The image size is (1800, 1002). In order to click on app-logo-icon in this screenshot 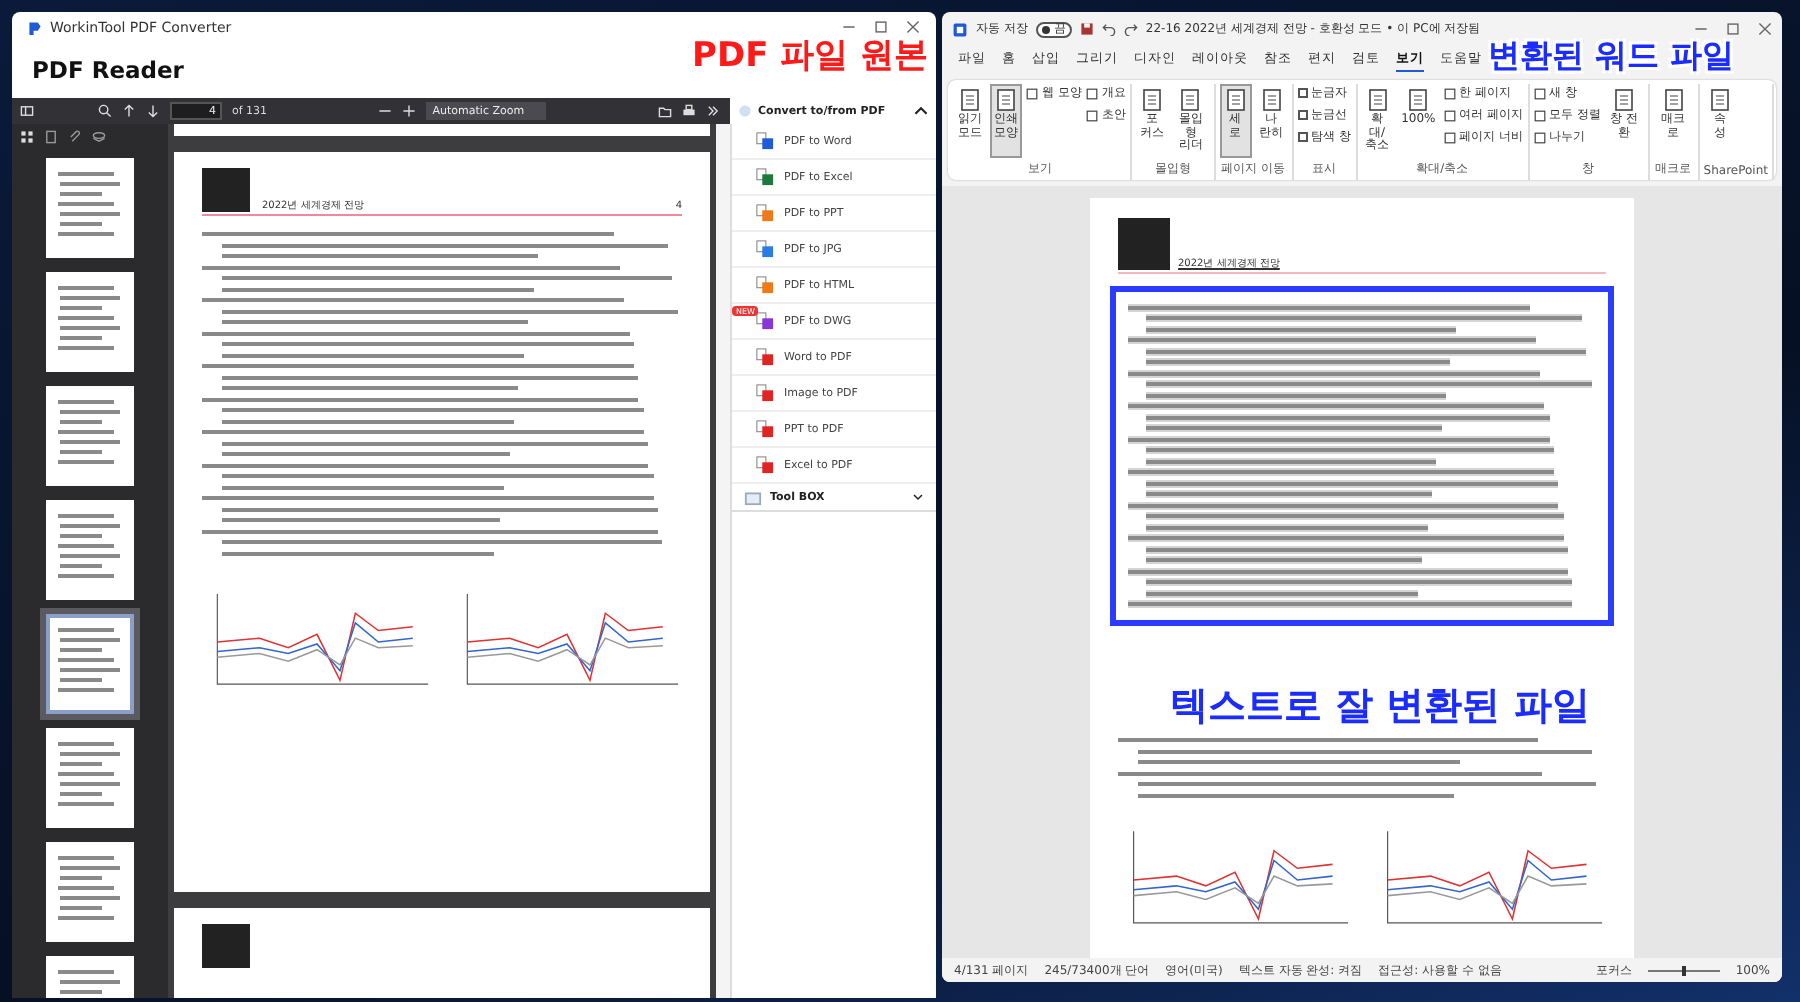, I will do `click(35, 27)`.